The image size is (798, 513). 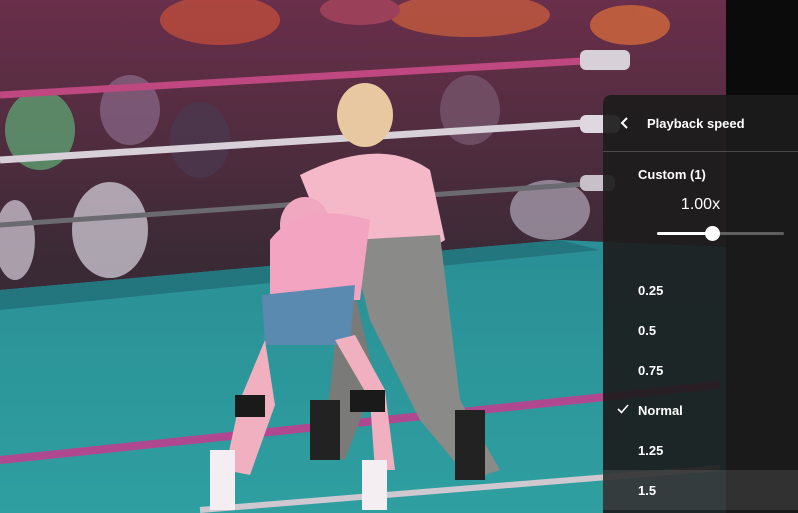 I want to click on custom-speed-label: Custom (1), so click(x=672, y=174).